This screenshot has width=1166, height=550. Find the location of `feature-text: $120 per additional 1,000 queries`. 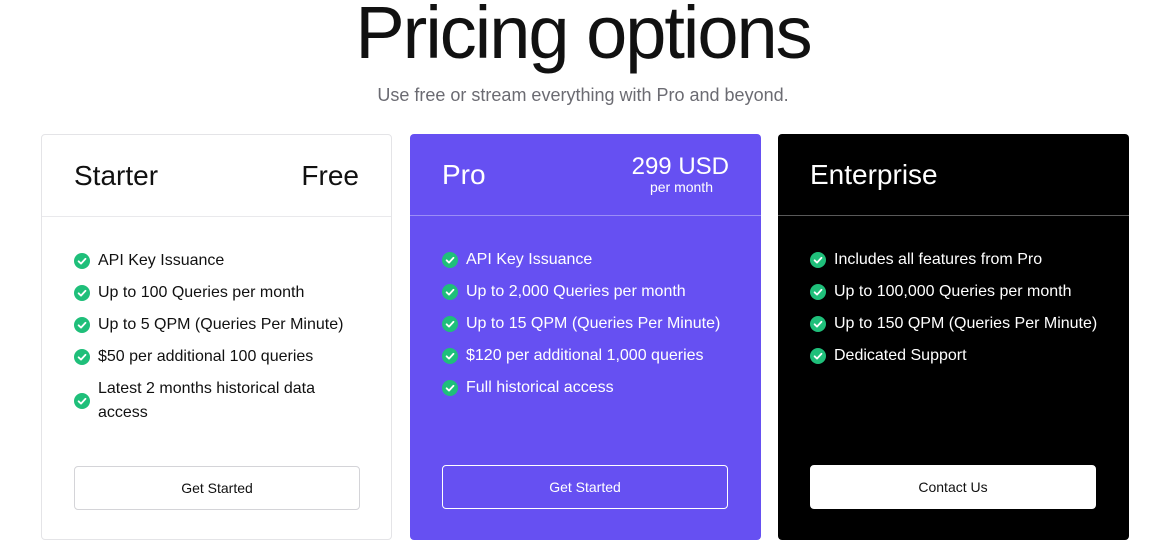

feature-text: $120 per additional 1,000 queries is located at coordinates (585, 355).